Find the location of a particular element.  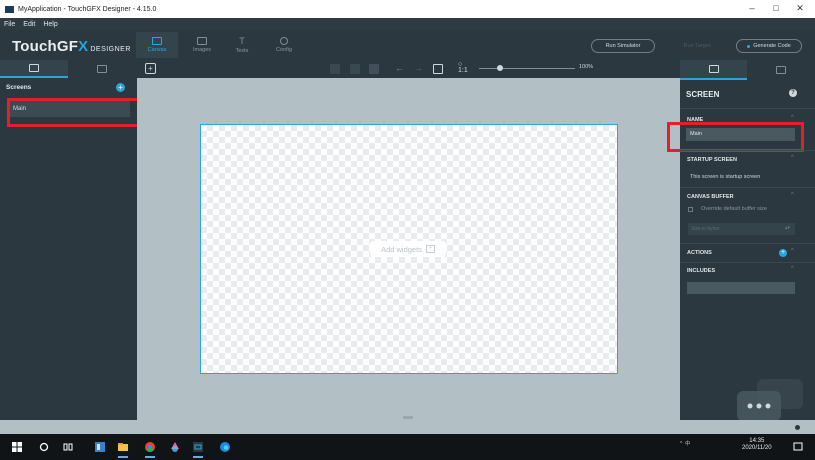

system-tray: ^ ️ 中 is located at coordinates (685, 443).